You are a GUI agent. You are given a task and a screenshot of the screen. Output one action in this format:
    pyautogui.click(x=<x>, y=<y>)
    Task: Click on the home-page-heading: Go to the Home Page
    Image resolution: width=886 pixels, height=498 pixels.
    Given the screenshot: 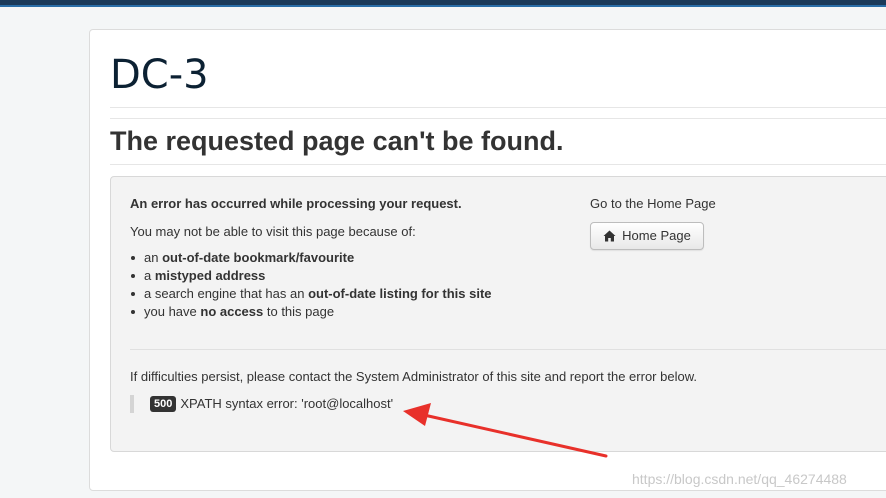 What is the action you would take?
    pyautogui.click(x=653, y=203)
    